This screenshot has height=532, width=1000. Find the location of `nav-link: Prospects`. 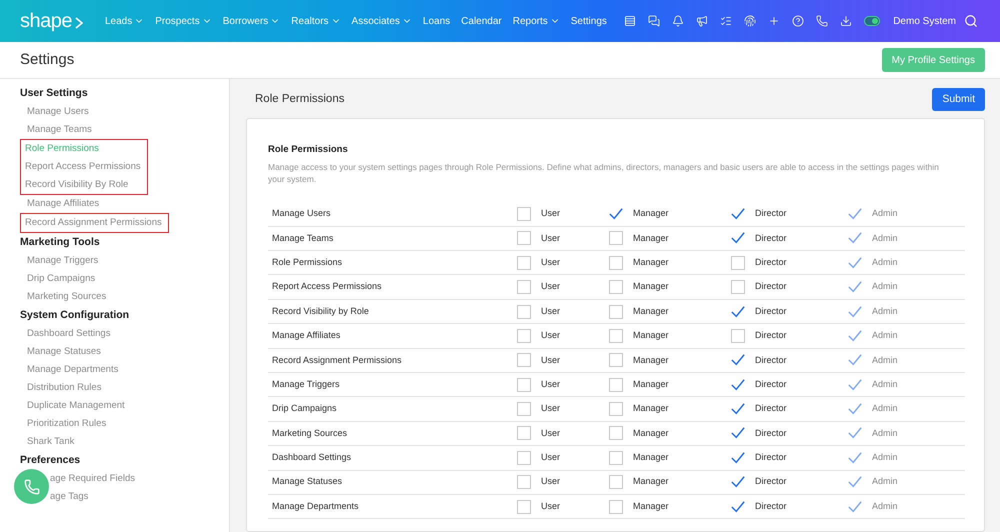

nav-link: Prospects is located at coordinates (183, 21).